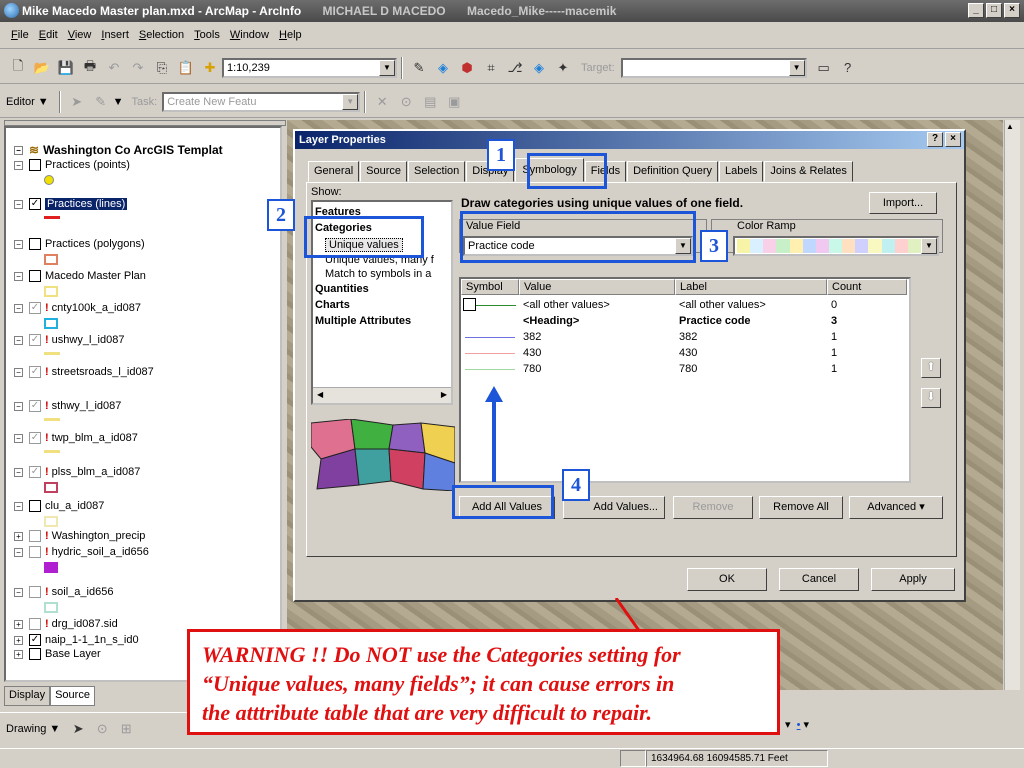 The image size is (1024, 768). What do you see at coordinates (532, 337) in the screenshot?
I see `value-cell-value: 382` at bounding box center [532, 337].